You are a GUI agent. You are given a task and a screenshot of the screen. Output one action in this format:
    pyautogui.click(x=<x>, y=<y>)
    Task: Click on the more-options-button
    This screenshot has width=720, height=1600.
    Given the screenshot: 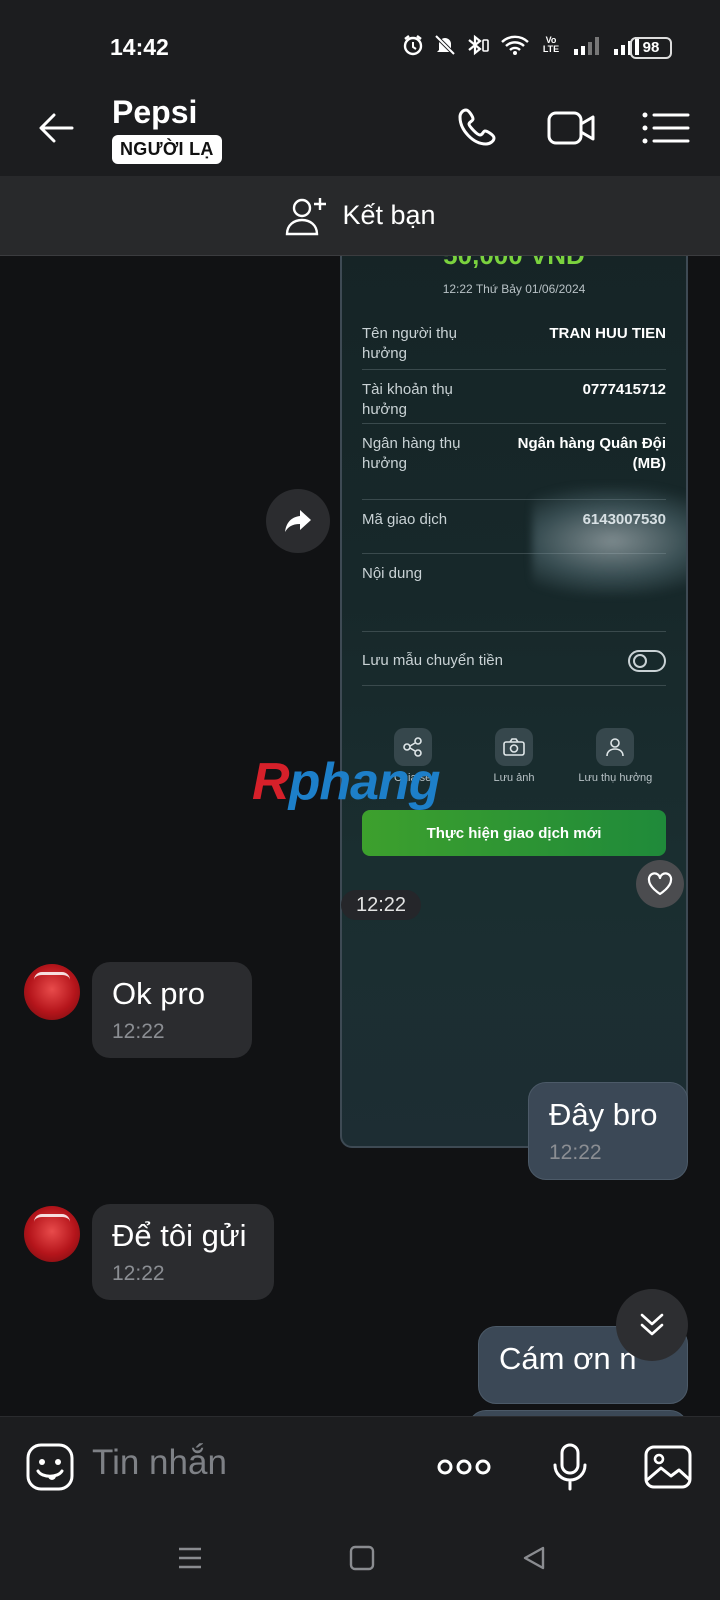 What is the action you would take?
    pyautogui.click(x=464, y=1467)
    